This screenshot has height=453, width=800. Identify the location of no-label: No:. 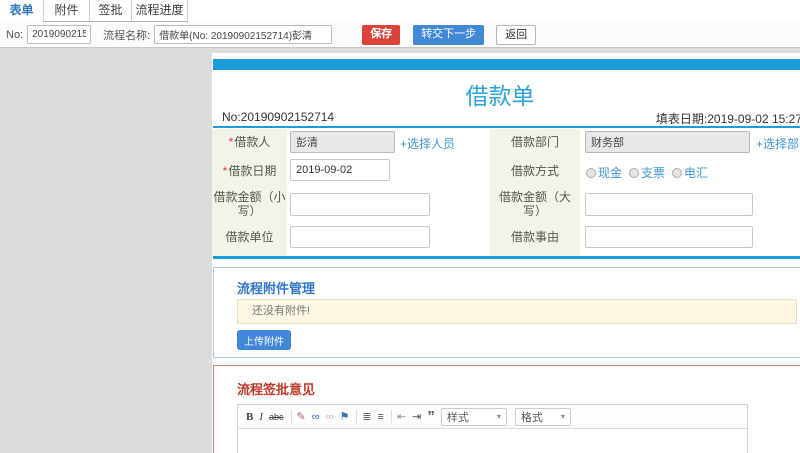
(15, 34).